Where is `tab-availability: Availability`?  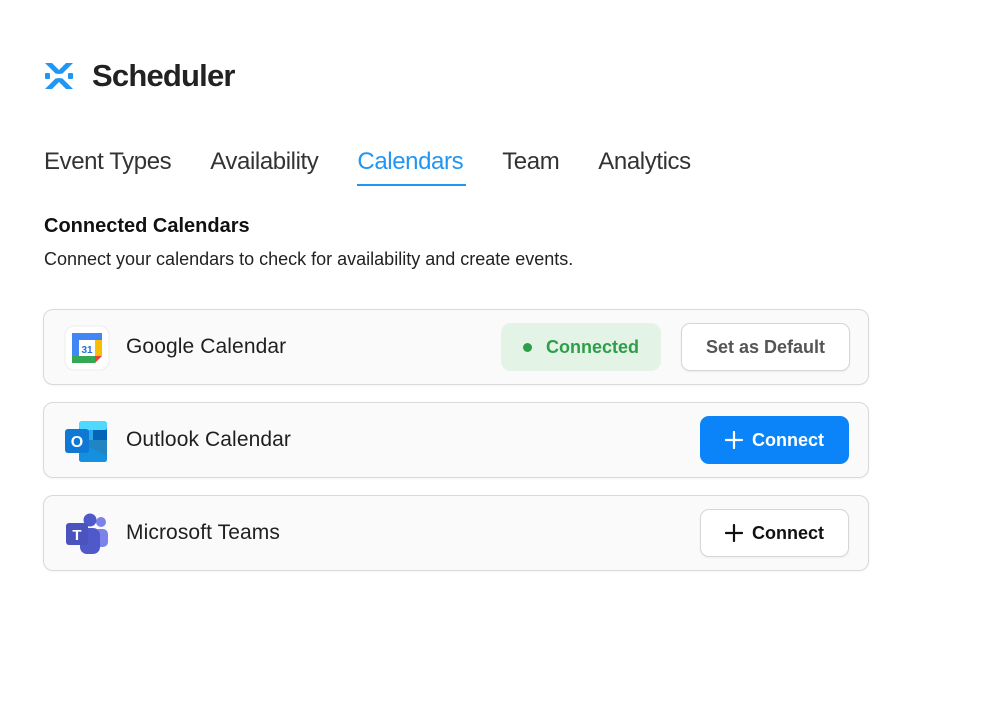 tab-availability: Availability is located at coordinates (264, 167).